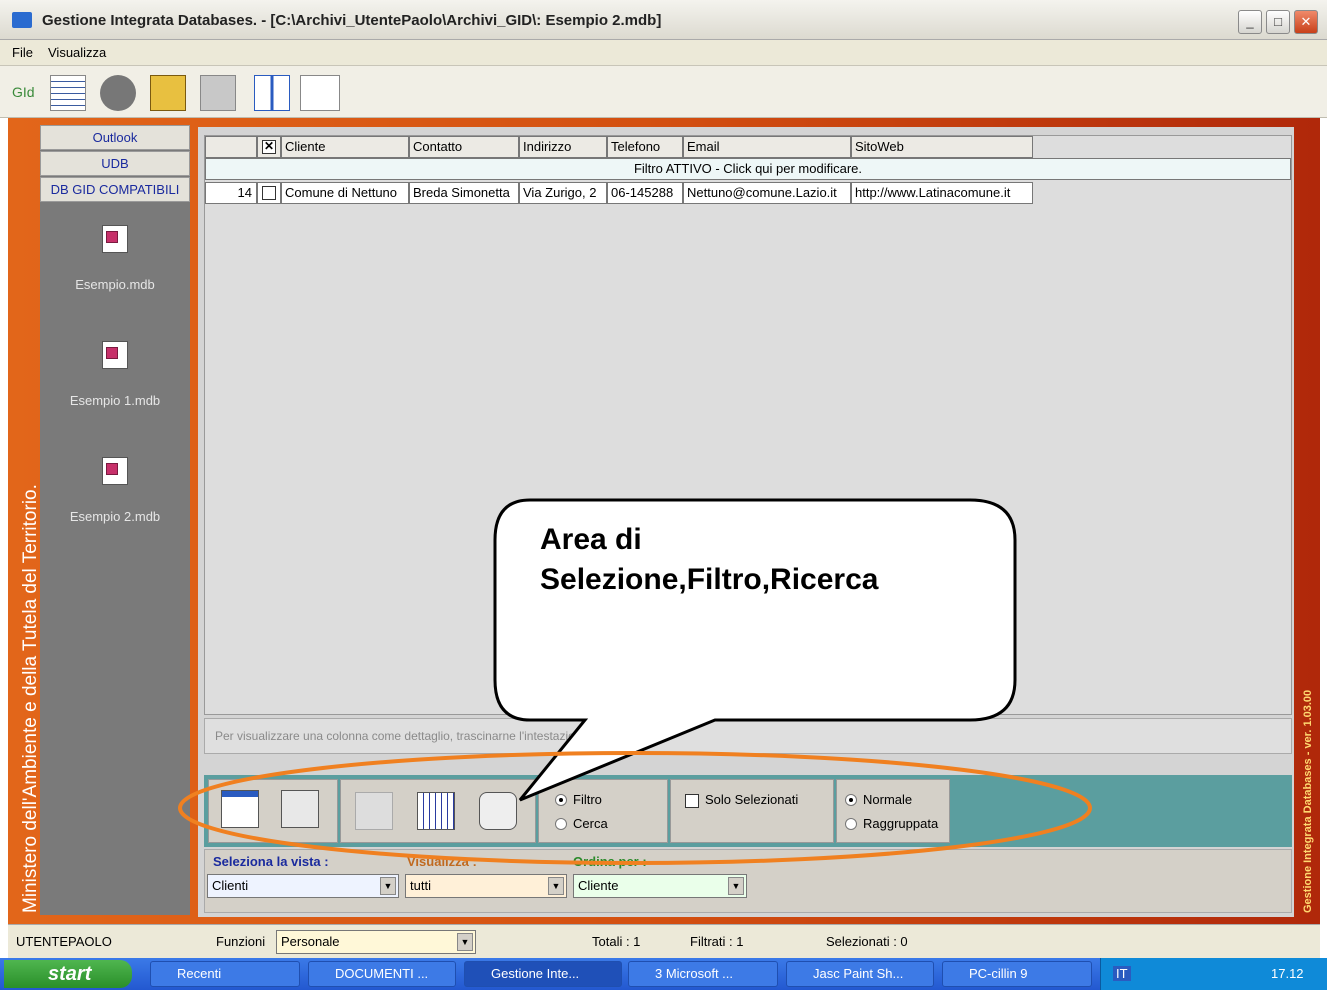 The width and height of the screenshot is (1327, 990). I want to click on funzioni-select: Personale ▼, so click(376, 942).